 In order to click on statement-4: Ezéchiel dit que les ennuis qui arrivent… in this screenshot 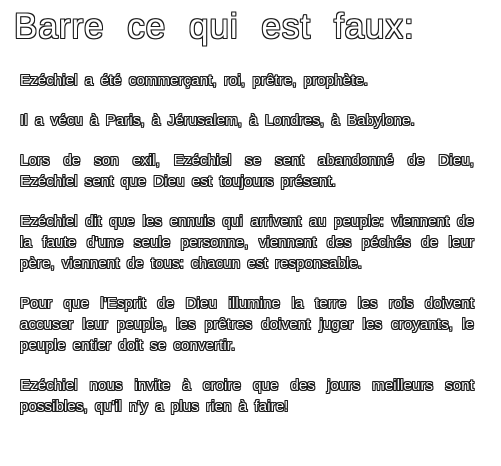, I will do `click(247, 242)`.